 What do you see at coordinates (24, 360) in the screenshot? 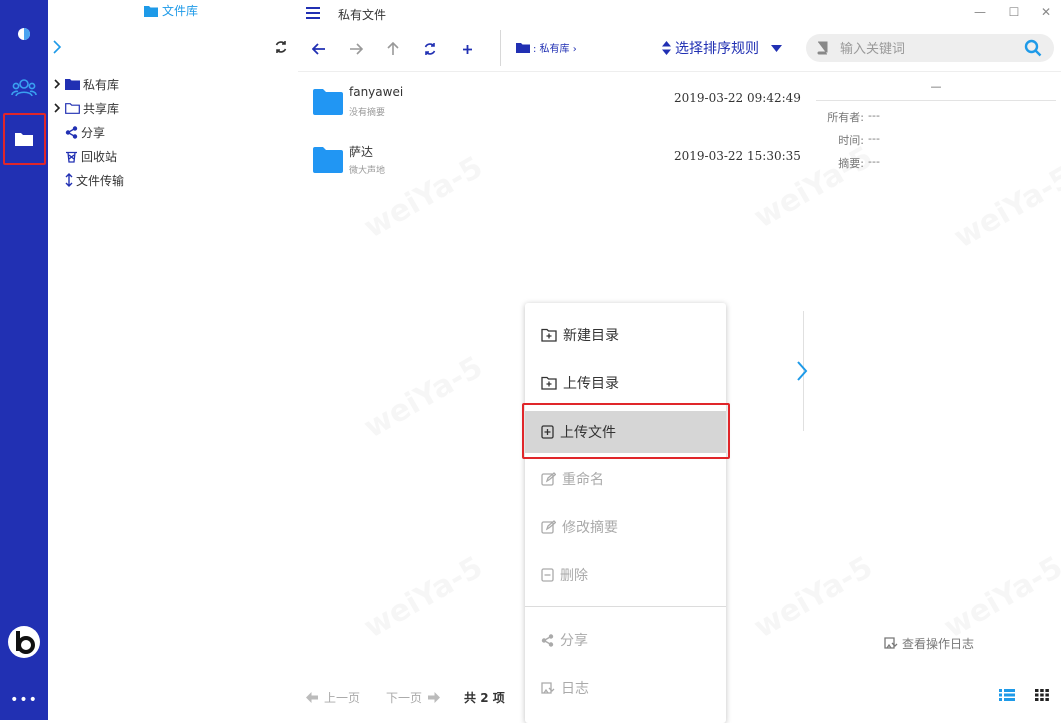
I see `left-rail: •••` at bounding box center [24, 360].